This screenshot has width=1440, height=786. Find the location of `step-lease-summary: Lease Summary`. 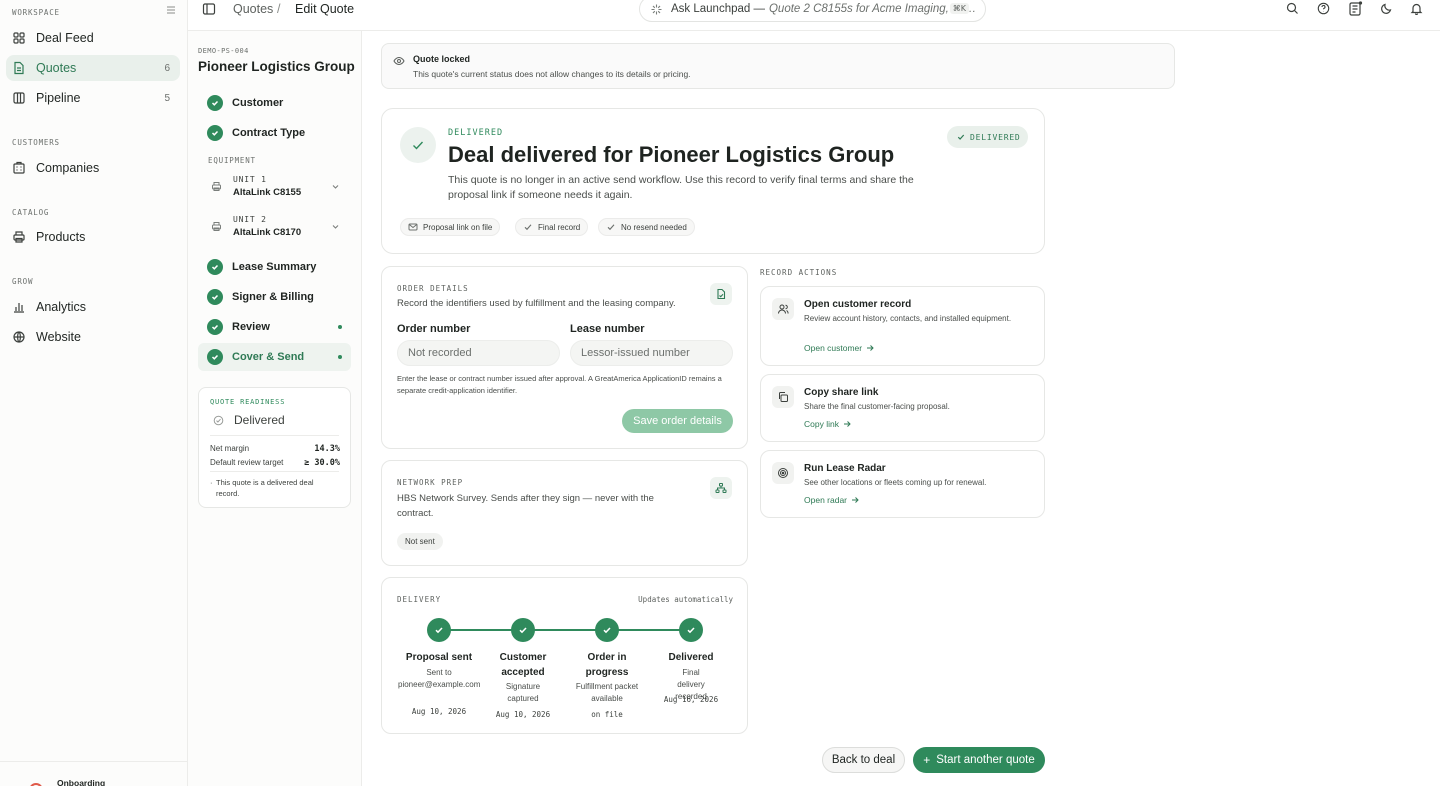

step-lease-summary: Lease Summary is located at coordinates (274, 267).